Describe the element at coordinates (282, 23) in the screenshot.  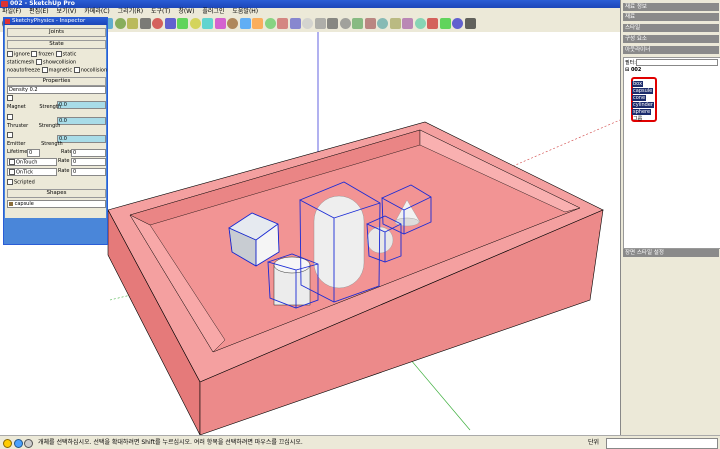
I see `back-icon` at that location.